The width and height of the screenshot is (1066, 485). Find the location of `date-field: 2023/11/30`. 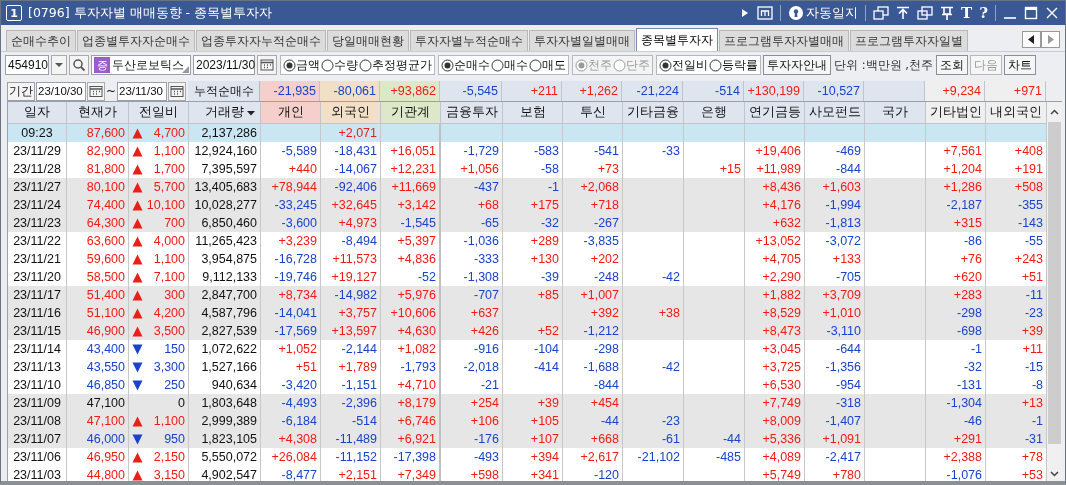

date-field: 2023/11/30 is located at coordinates (224, 65).